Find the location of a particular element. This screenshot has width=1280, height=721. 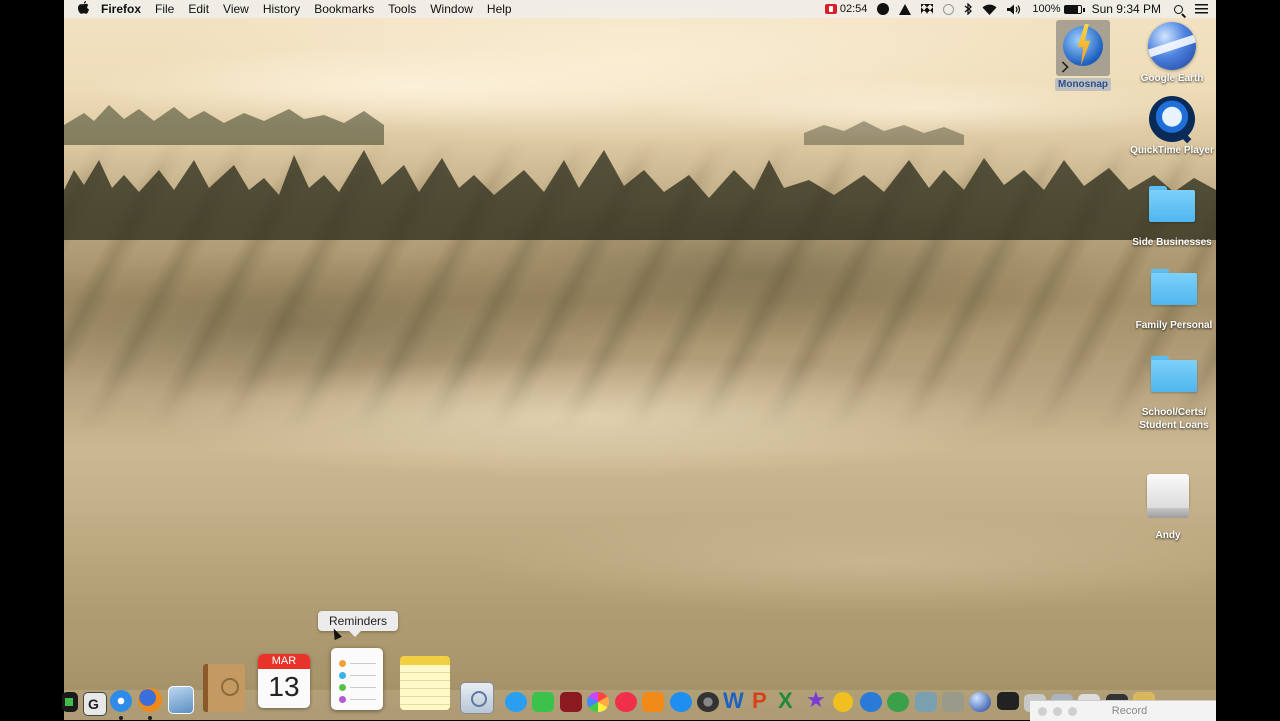

menu-file: File is located at coordinates (164, 9).